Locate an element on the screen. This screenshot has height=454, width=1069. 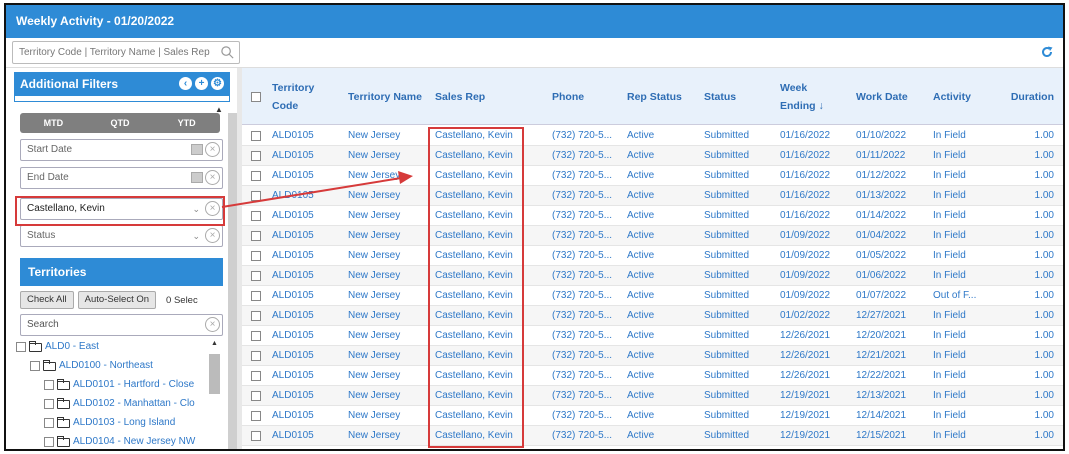
column-territory-code: Territory Code is located at coordinates (302, 96).